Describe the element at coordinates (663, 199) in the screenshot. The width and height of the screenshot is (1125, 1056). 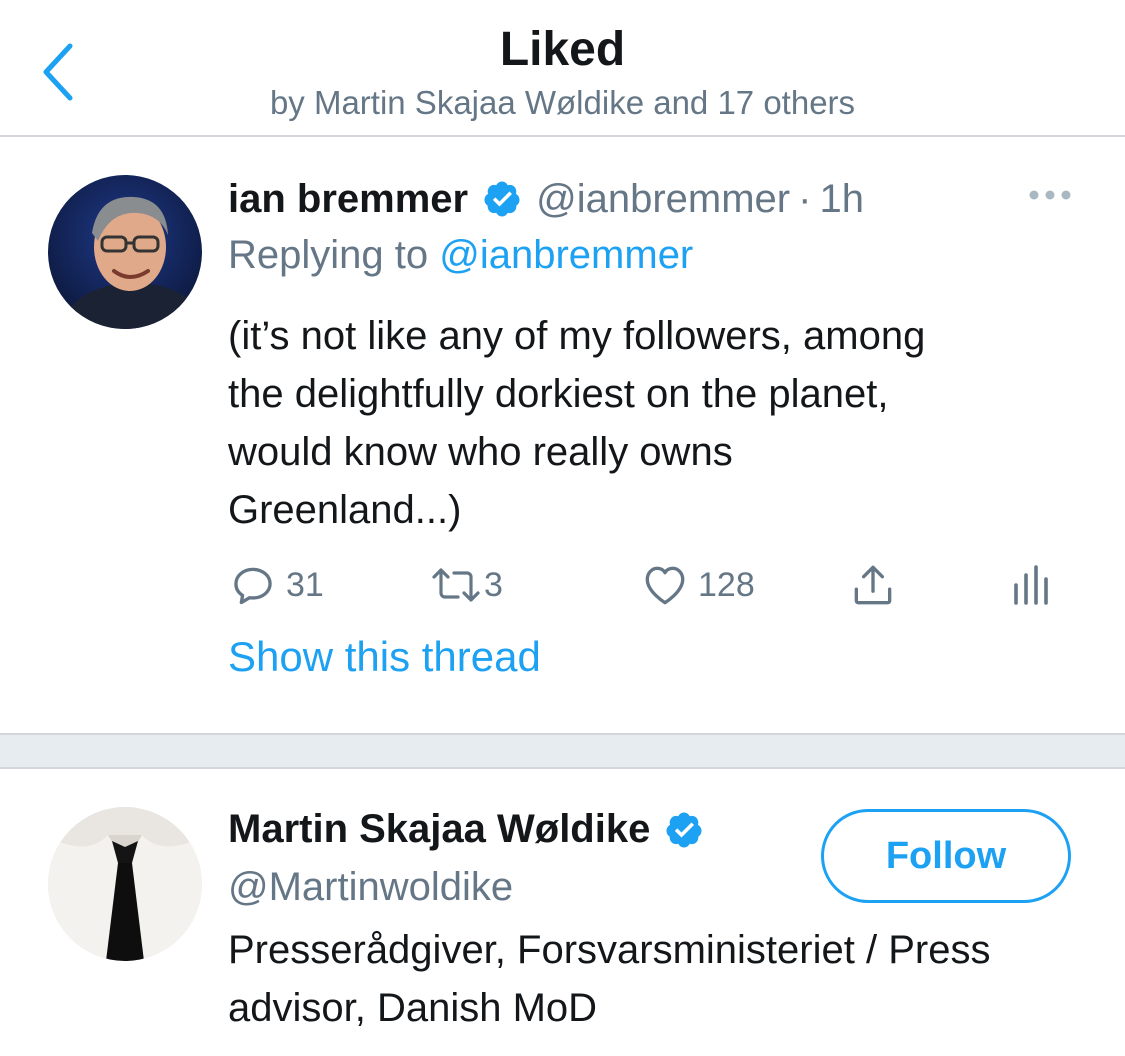
I see `author-handle: @ianbremmer` at that location.